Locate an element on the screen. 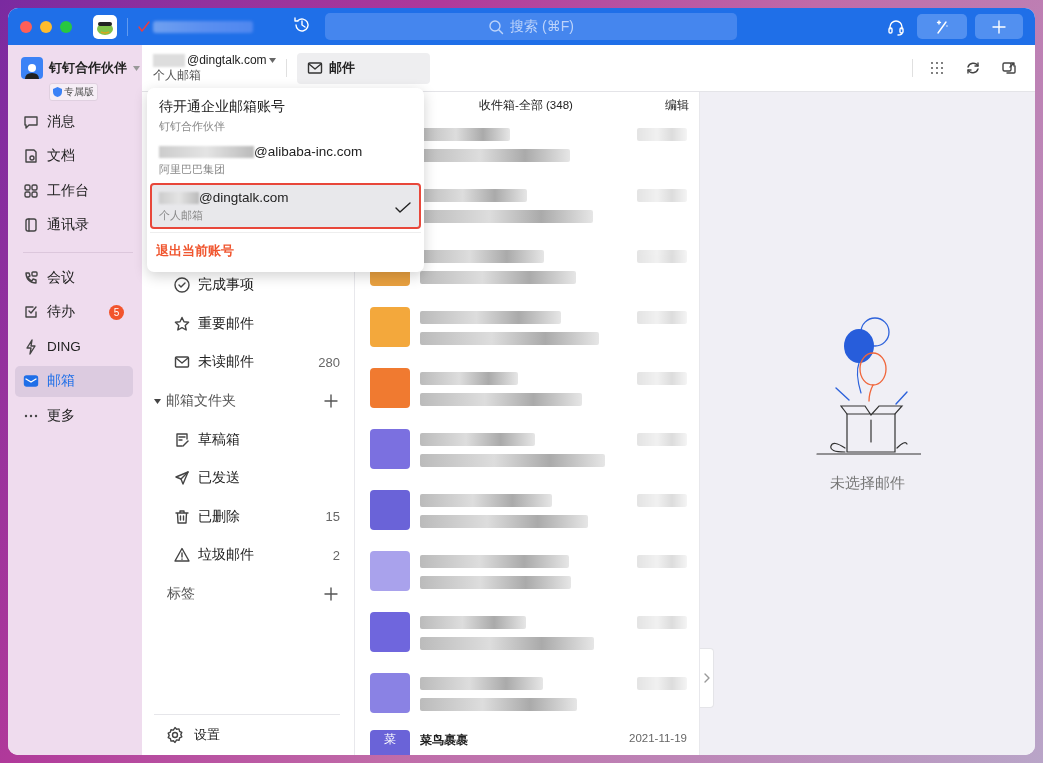 This screenshot has height=763, width=1043. settings-icon is located at coordinates (175, 735).